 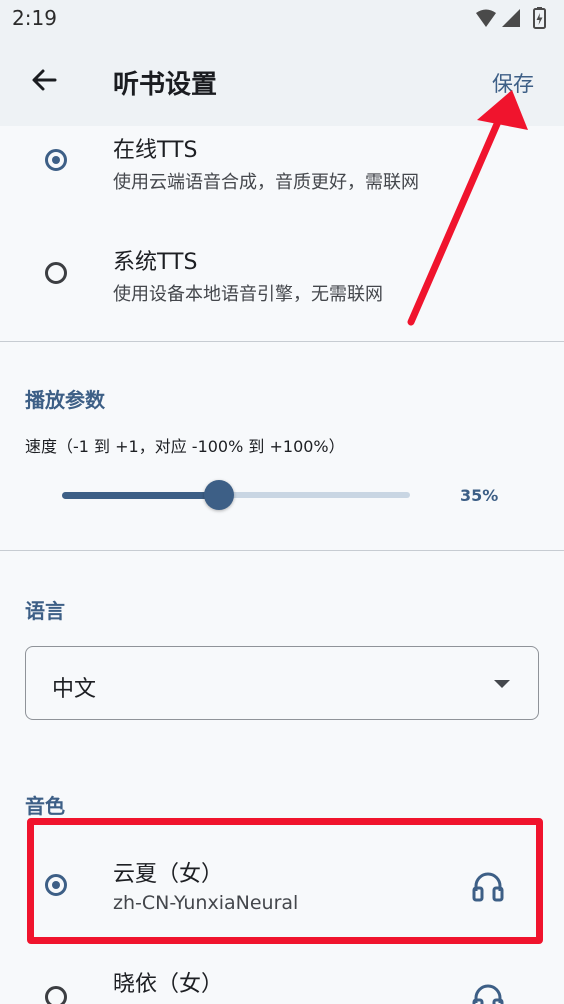 What do you see at coordinates (168, 984) in the screenshot?
I see `voice-name: 晓依（女）` at bounding box center [168, 984].